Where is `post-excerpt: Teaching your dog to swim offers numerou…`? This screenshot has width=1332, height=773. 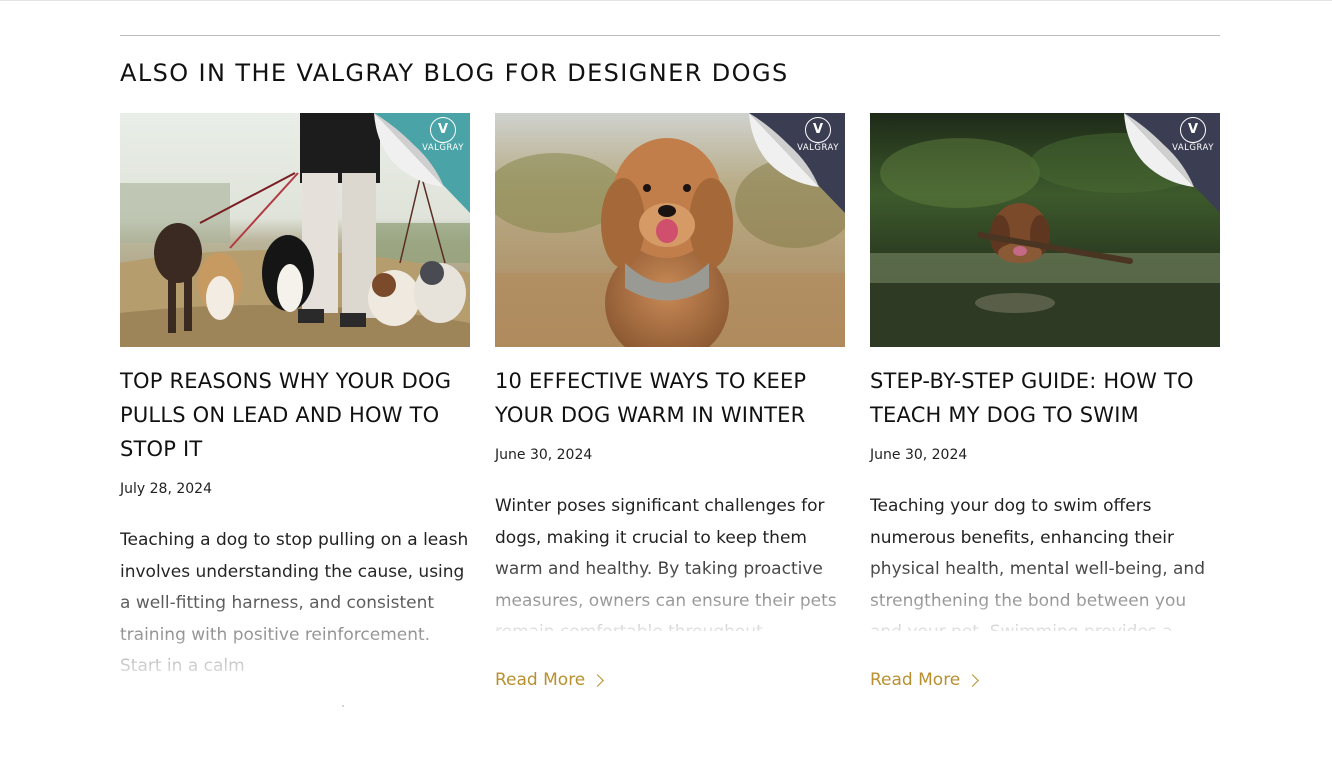 post-excerpt: Teaching your dog to swim offers numerou… is located at coordinates (1037, 563).